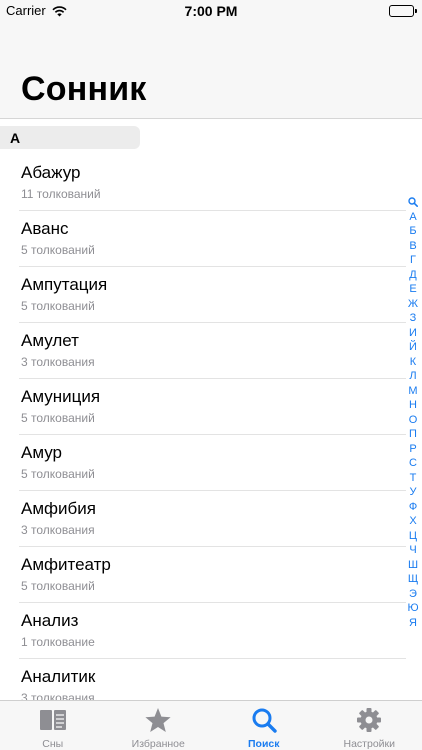 The image size is (422, 750). What do you see at coordinates (204, 519) in the screenshot?
I see `list-item: Амфибия 3 толкования` at bounding box center [204, 519].